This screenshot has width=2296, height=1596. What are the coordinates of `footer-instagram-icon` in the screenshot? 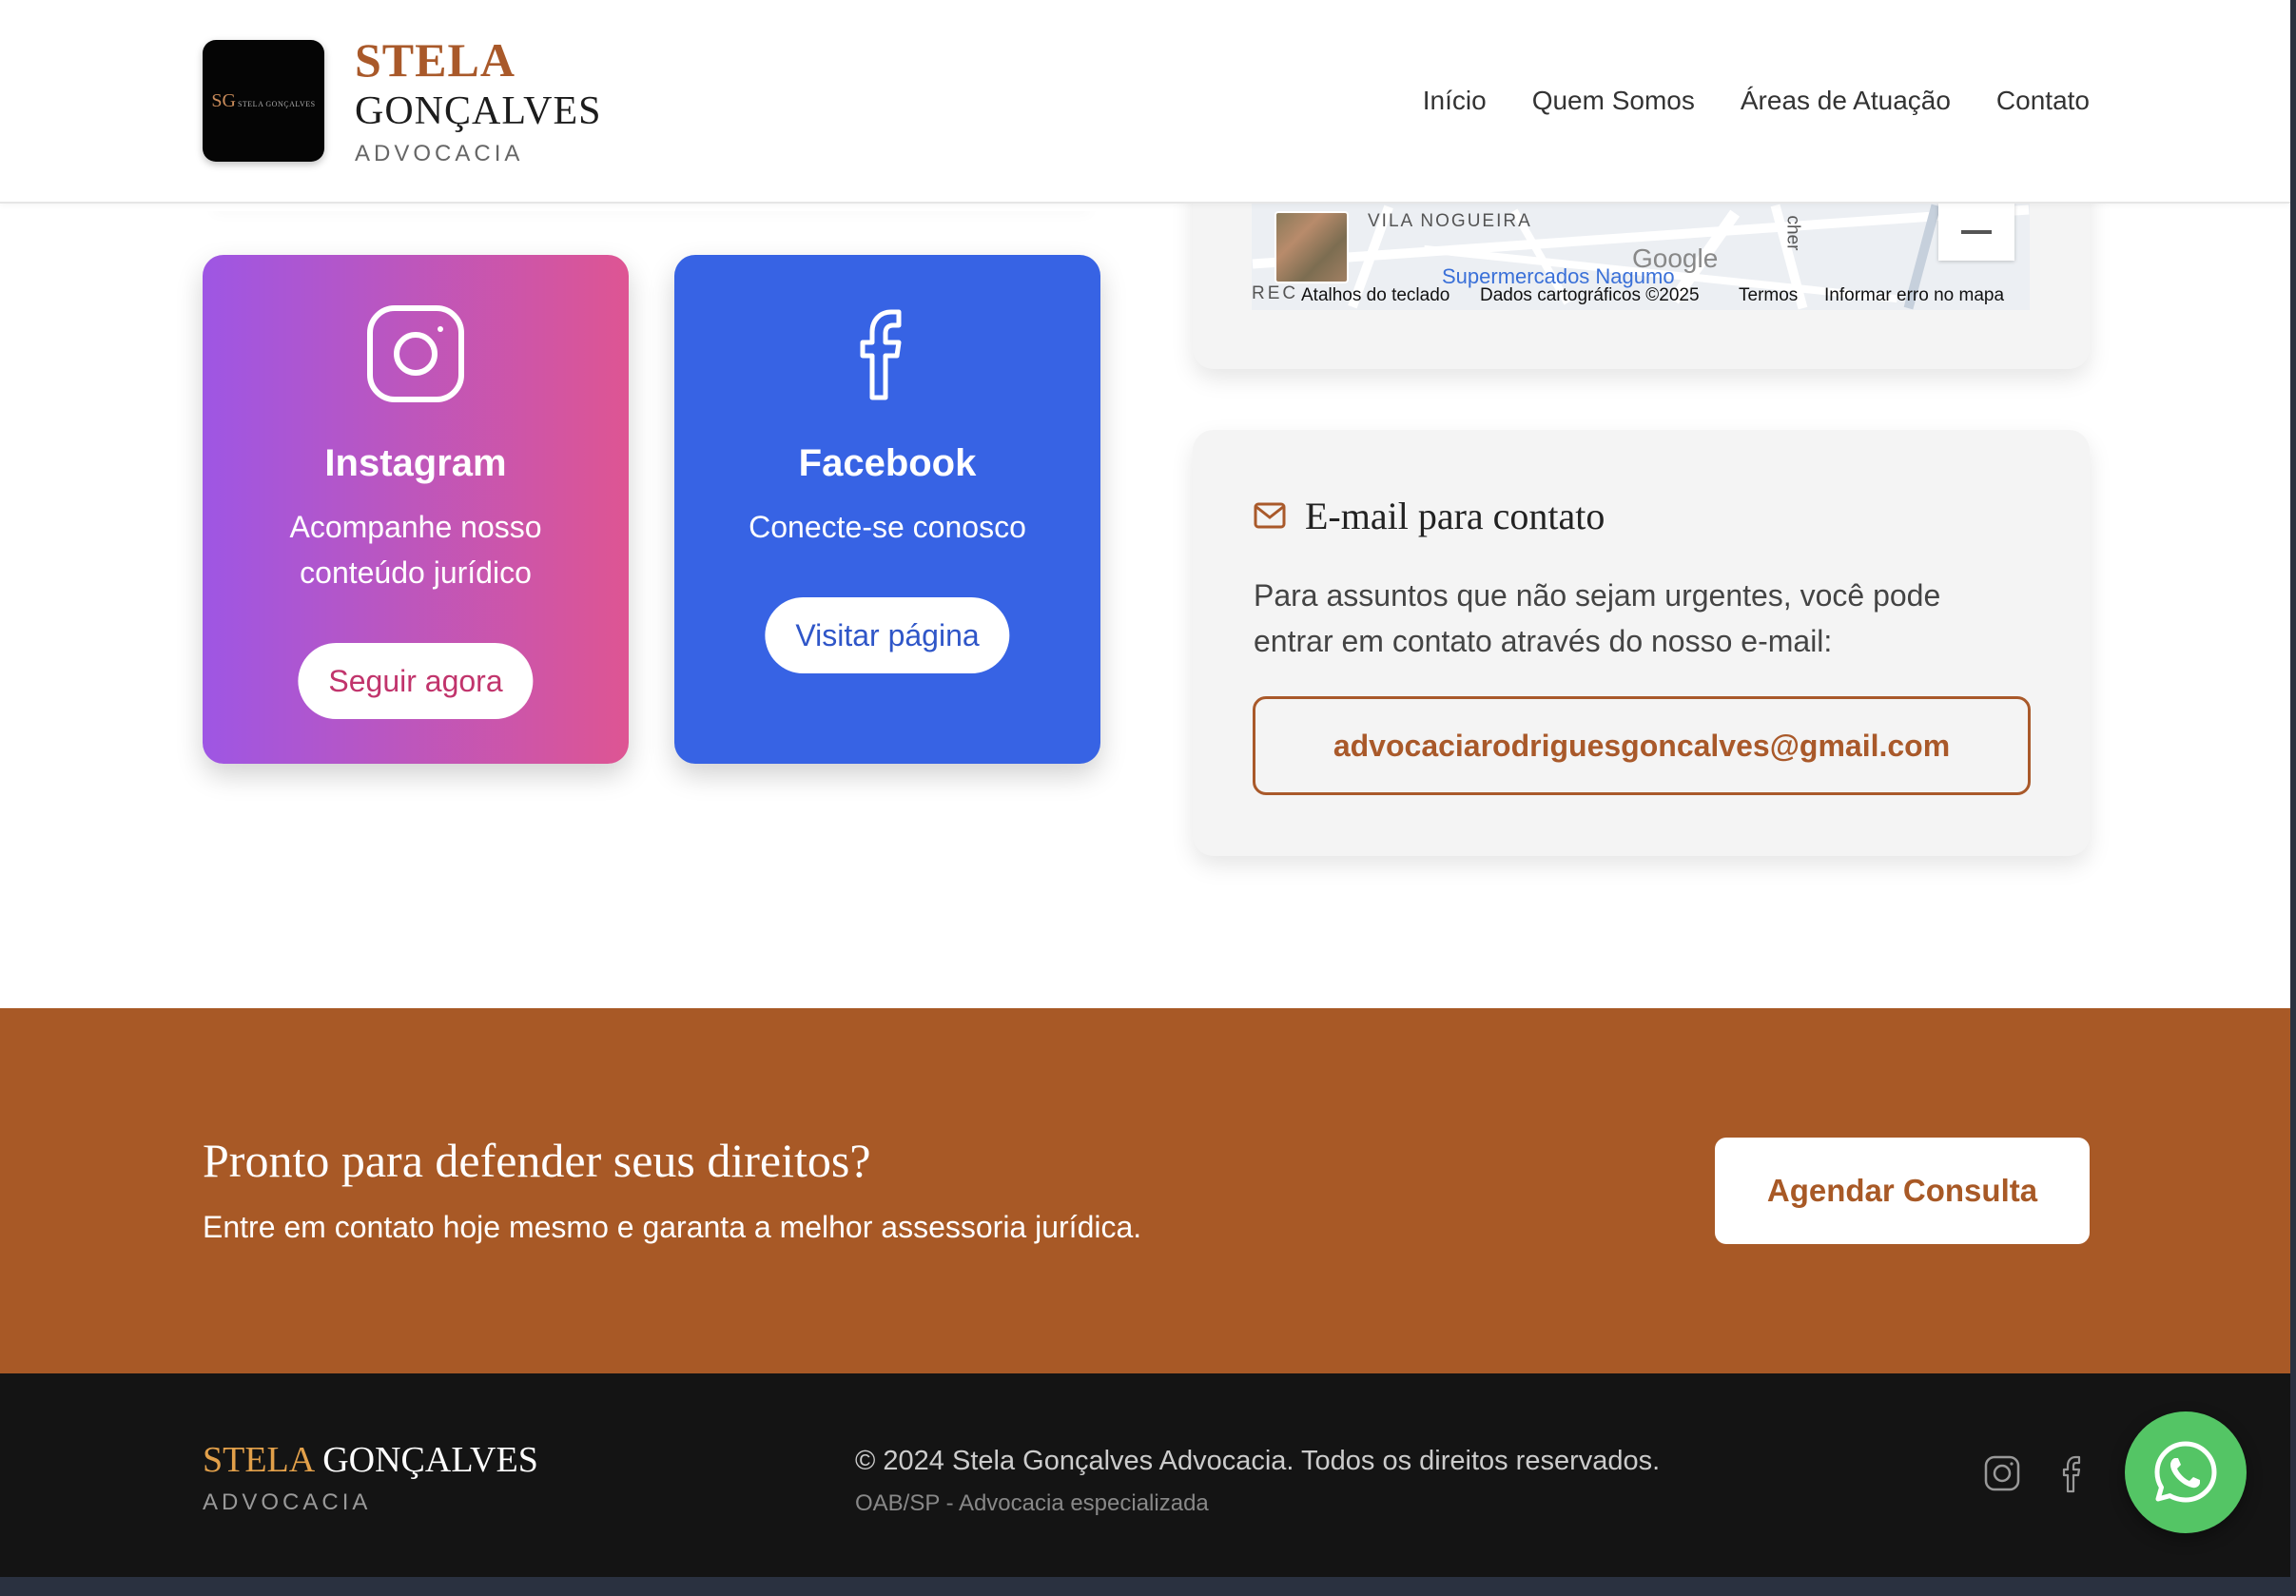 It's located at (2002, 1473).